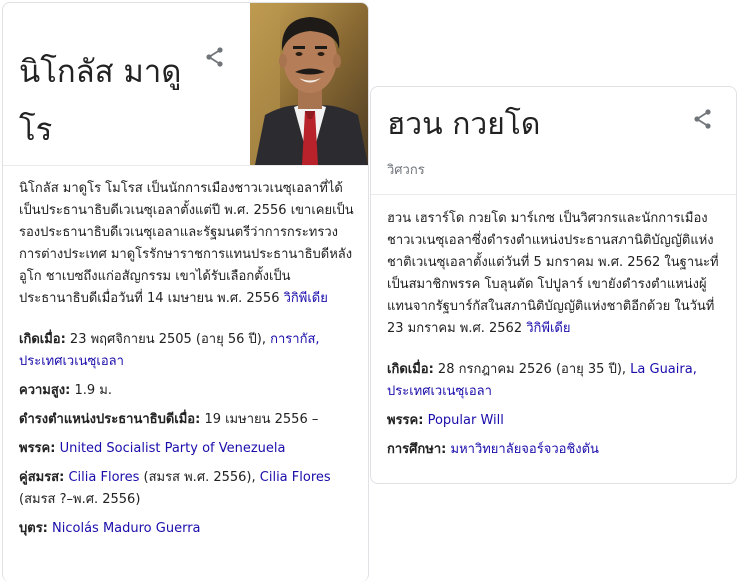 The width and height of the screenshot is (739, 582). What do you see at coordinates (173, 448) in the screenshot?
I see `party-link: United Socialist Party of Venezuela` at bounding box center [173, 448].